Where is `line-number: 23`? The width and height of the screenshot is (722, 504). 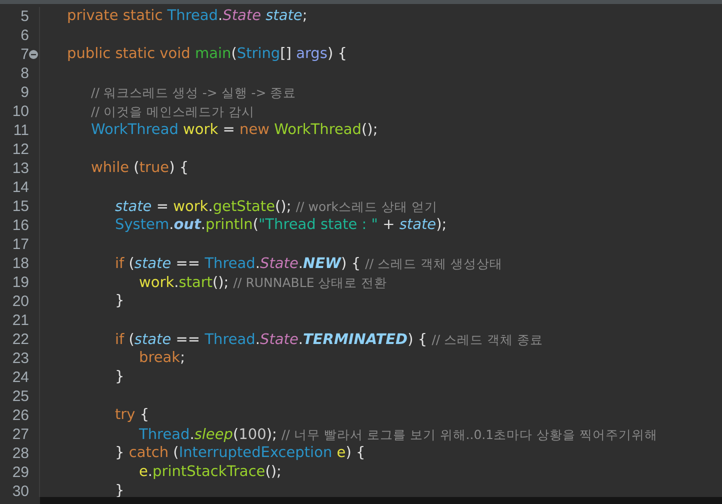 line-number: 23 is located at coordinates (20, 358).